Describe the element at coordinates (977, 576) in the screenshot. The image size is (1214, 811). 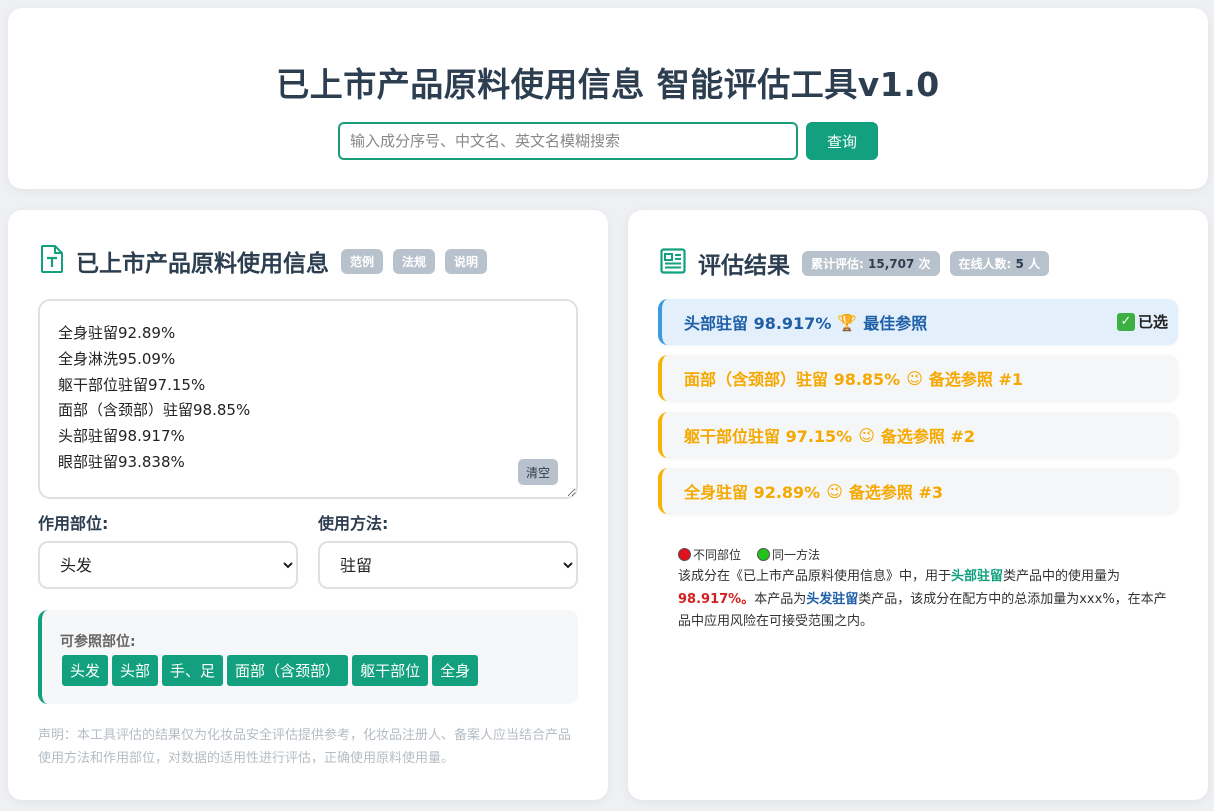
I see `explain-highlight-site: 头部驻留` at that location.